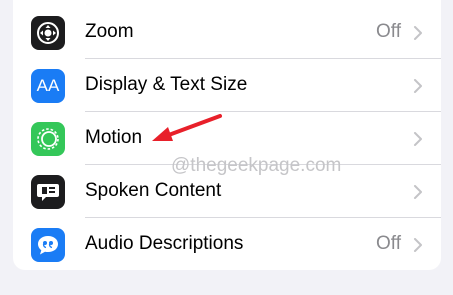 This screenshot has width=453, height=295. I want to click on zoom-icon, so click(48, 33).